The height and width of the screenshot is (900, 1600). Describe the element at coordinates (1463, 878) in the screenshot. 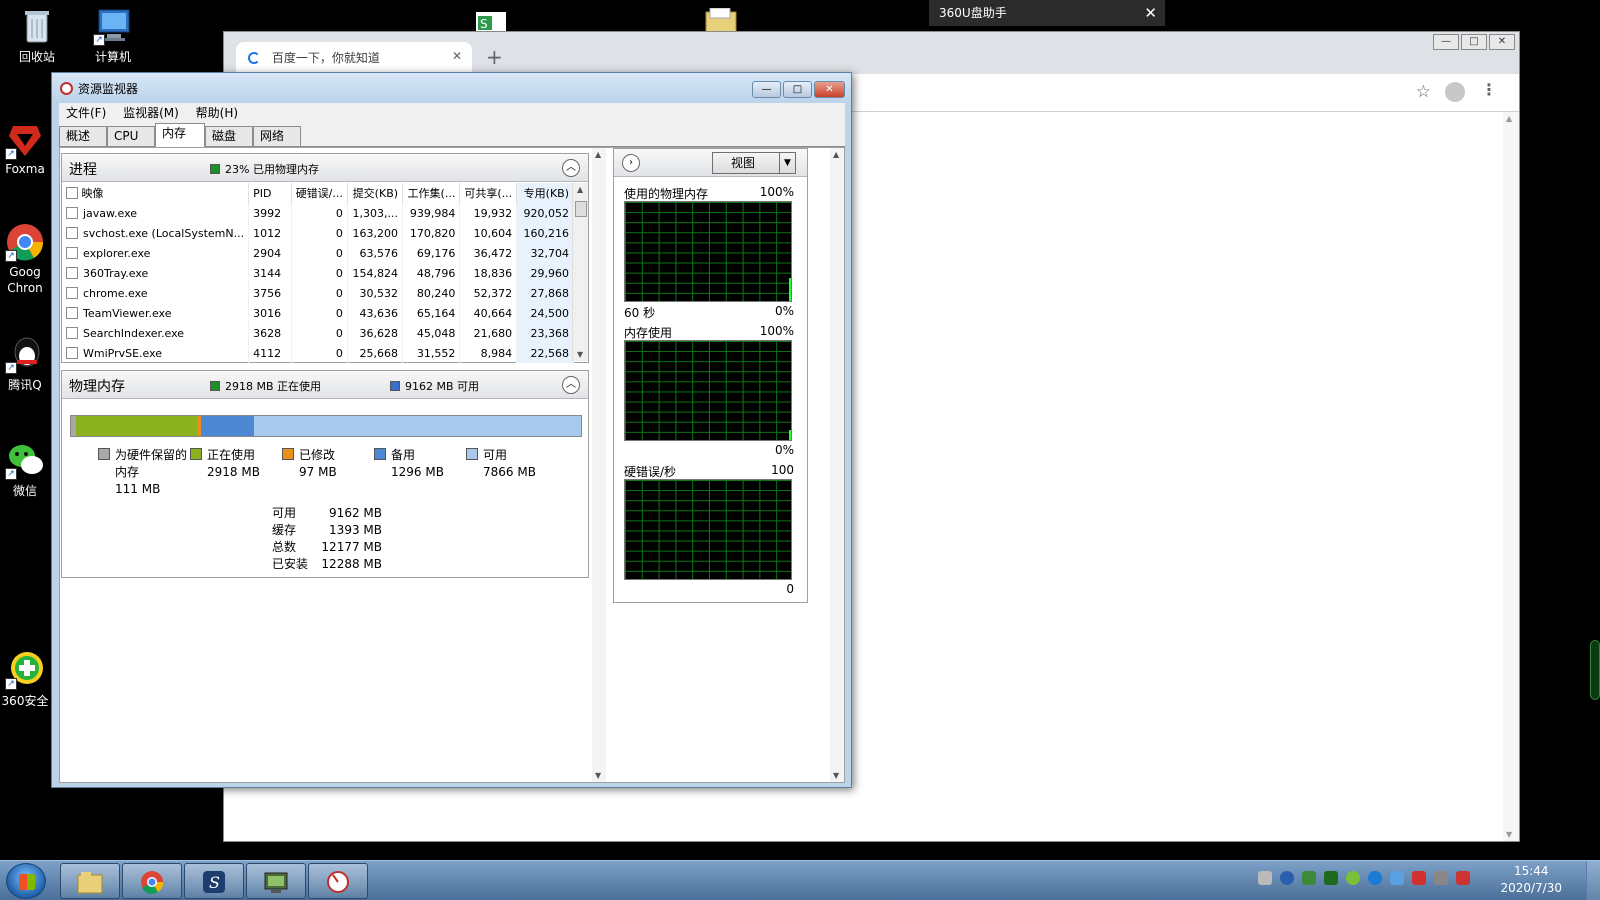

I see `volume-muted-tray-icon` at that location.